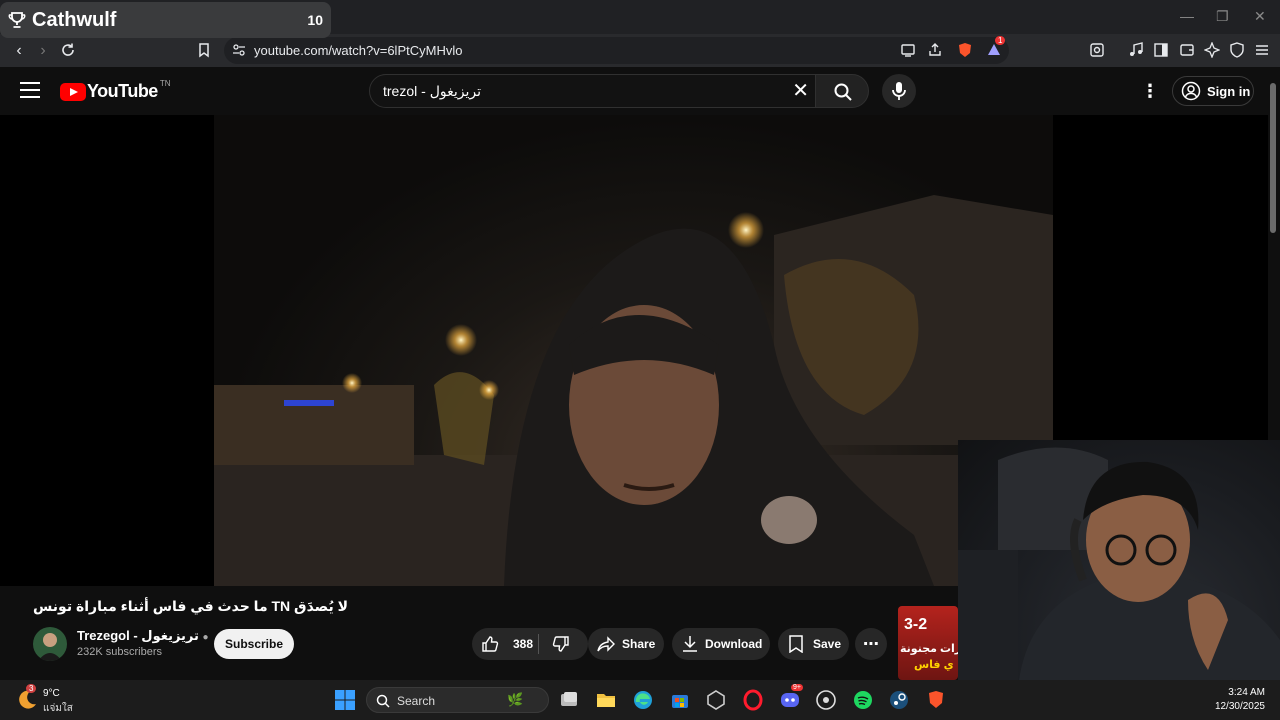 The width and height of the screenshot is (1280, 720). Describe the element at coordinates (1260, 16) in the screenshot. I see `close-window-button: ✕` at that location.